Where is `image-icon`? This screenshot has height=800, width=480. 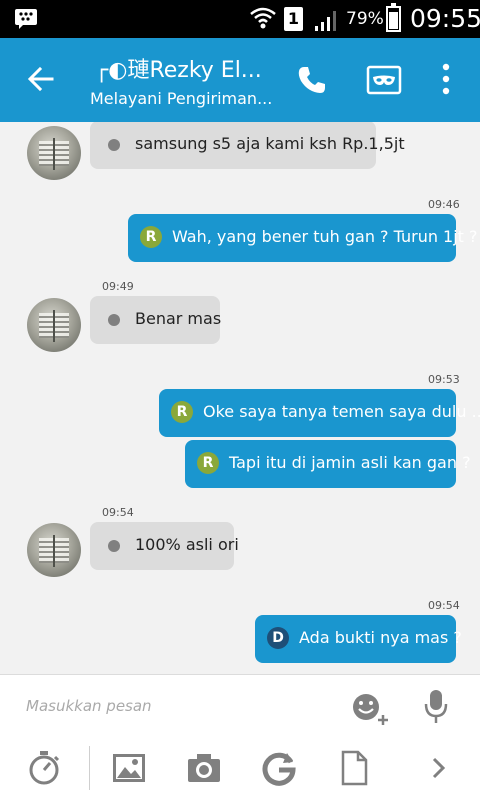
image-icon is located at coordinates (129, 768).